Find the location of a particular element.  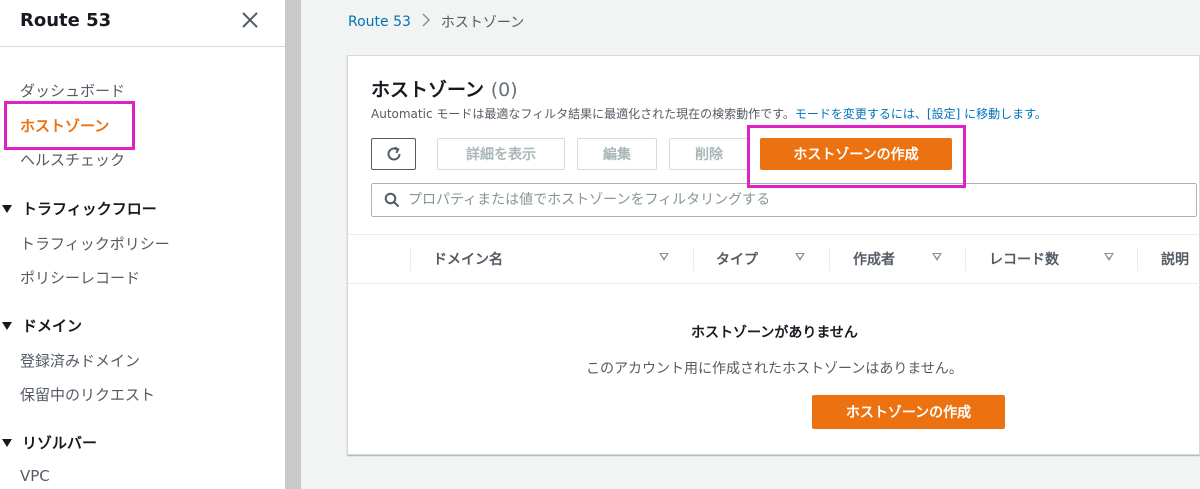

highlight-box-sidebar is located at coordinates (69, 125).